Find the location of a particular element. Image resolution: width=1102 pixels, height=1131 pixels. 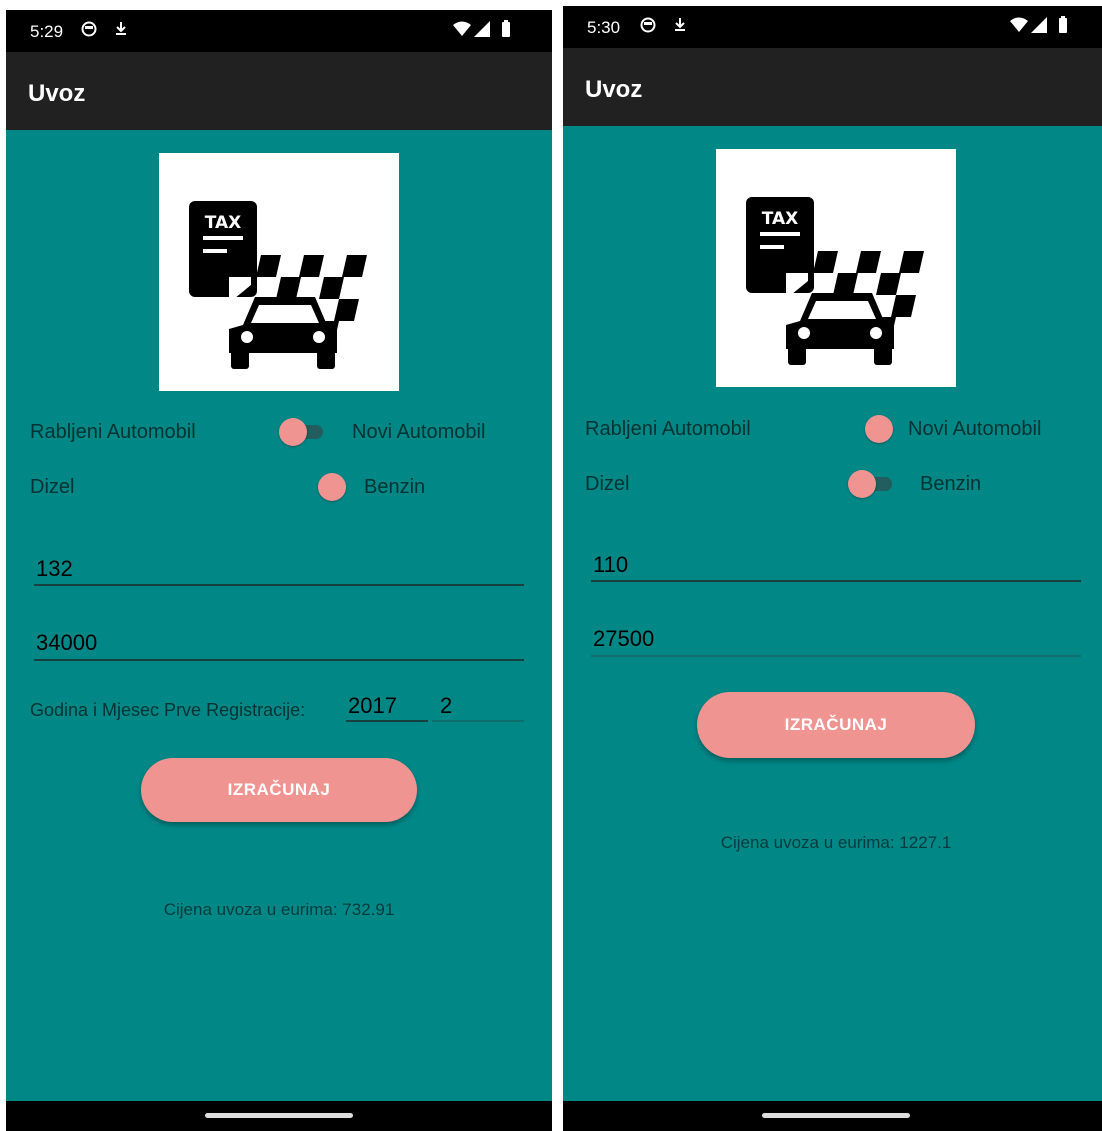

result-text: Cijena uvoza u eurima: 732.91 is located at coordinates (279, 909).